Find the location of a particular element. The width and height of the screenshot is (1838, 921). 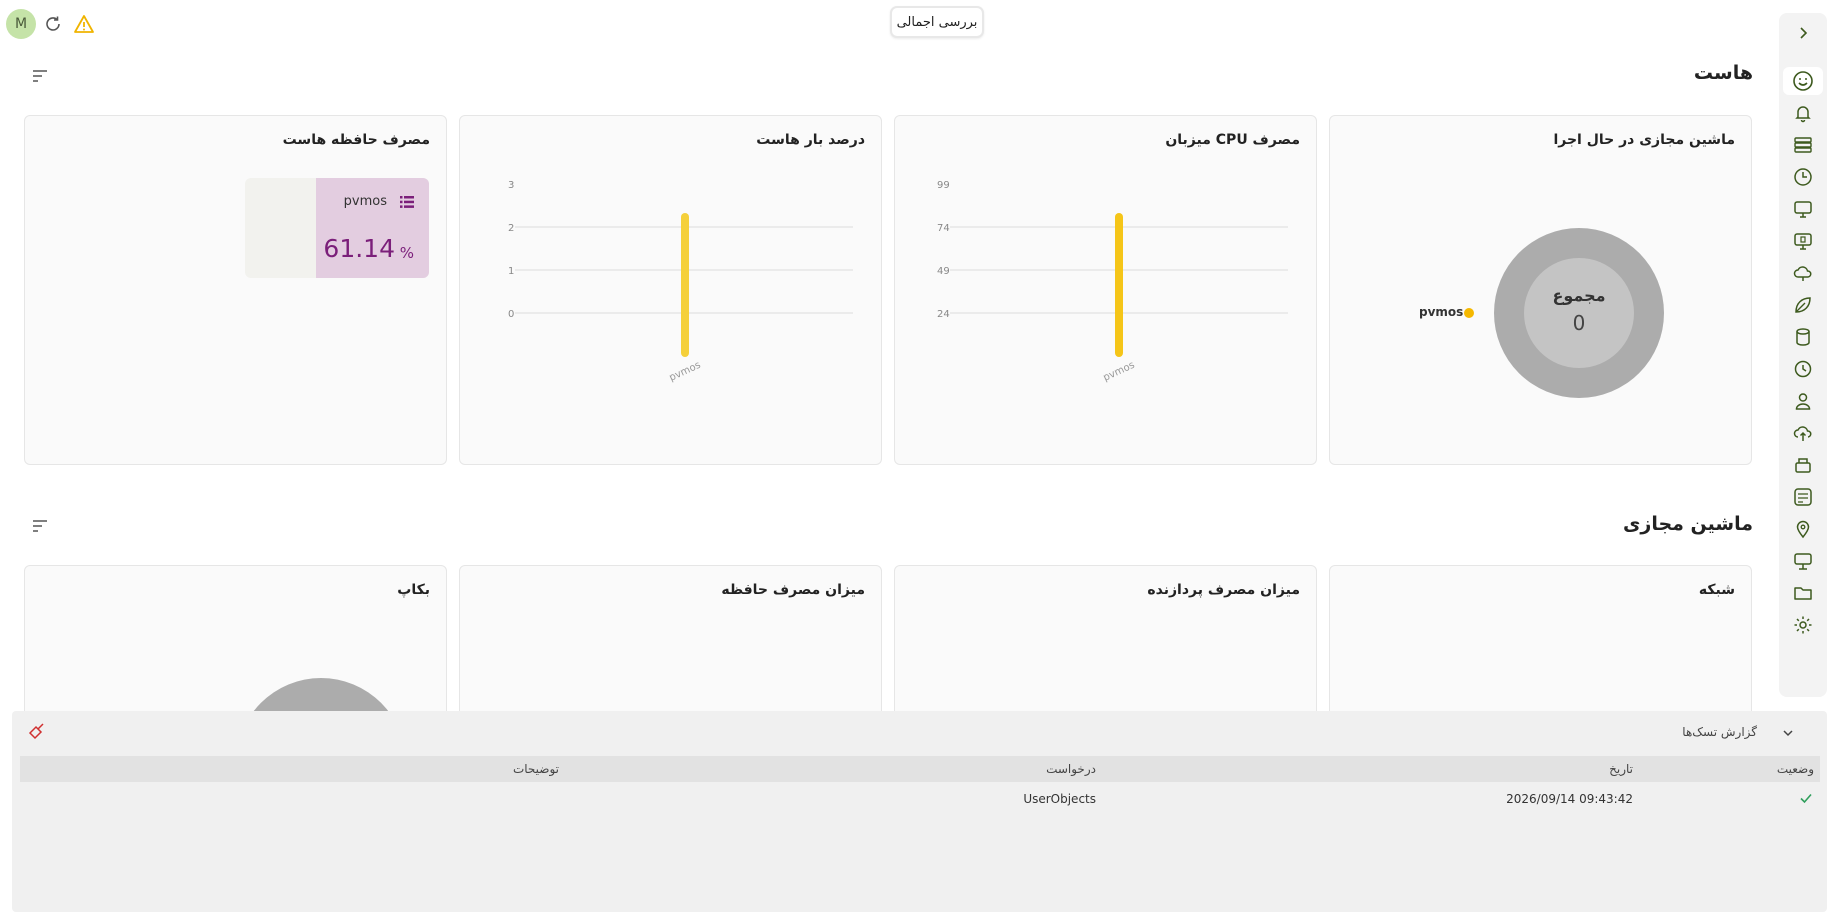

cpu-usage-card: مصرف CPU میزبان 99 74 49 24 pvmos is located at coordinates (1105, 290).